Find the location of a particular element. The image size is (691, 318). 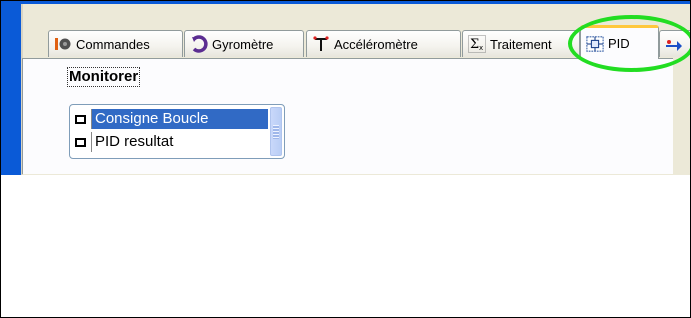

tab-gyrometre: Gyromètre is located at coordinates (244, 43).